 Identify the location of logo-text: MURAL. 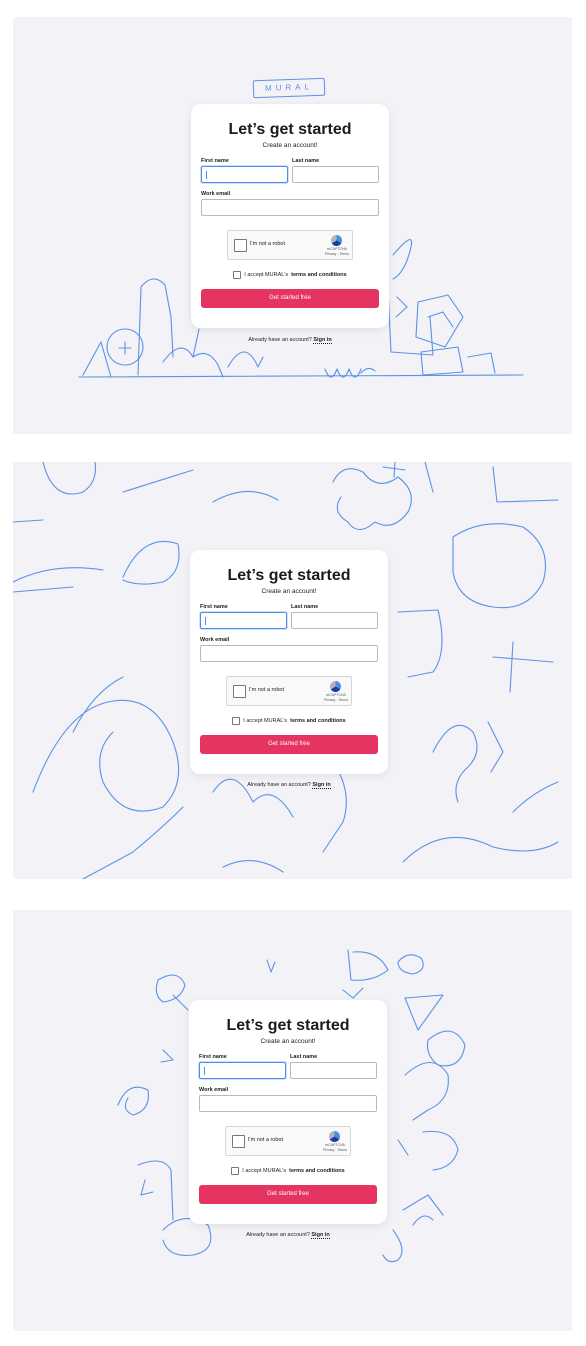
(289, 87).